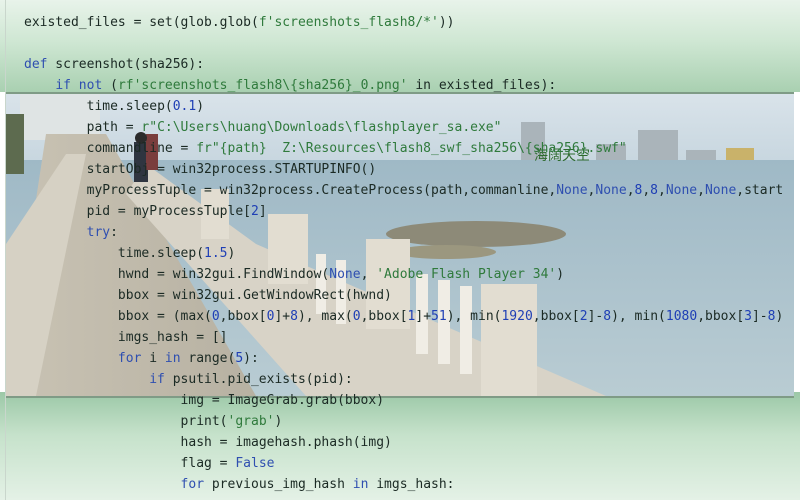 The image size is (800, 500). Describe the element at coordinates (412, 295) in the screenshot. I see `code-line: bbox = win32gui.GetWindowRect(hwnd)` at that location.